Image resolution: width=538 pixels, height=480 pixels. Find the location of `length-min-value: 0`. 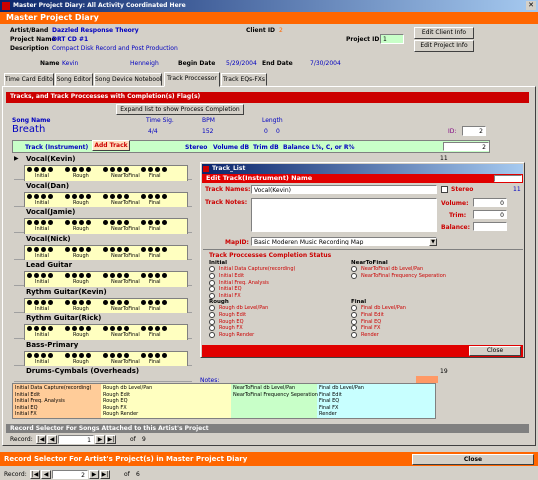

length-min-value: 0 is located at coordinates (266, 131).